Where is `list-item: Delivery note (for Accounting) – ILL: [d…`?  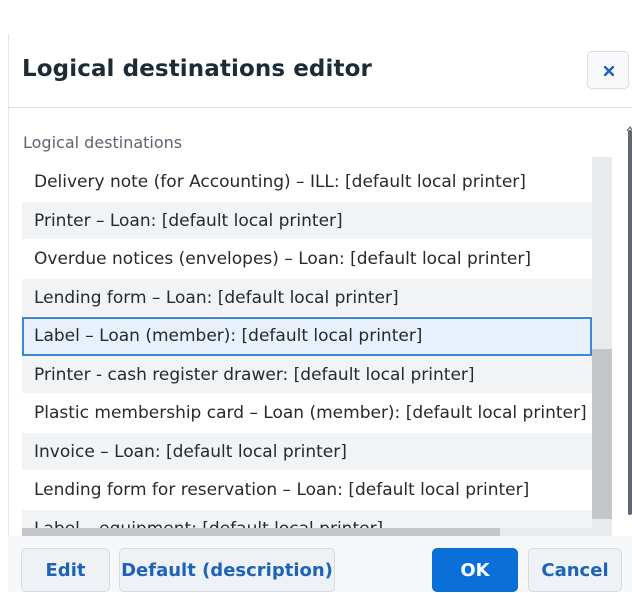 list-item: Delivery note (for Accounting) – ILL: [d… is located at coordinates (307, 182).